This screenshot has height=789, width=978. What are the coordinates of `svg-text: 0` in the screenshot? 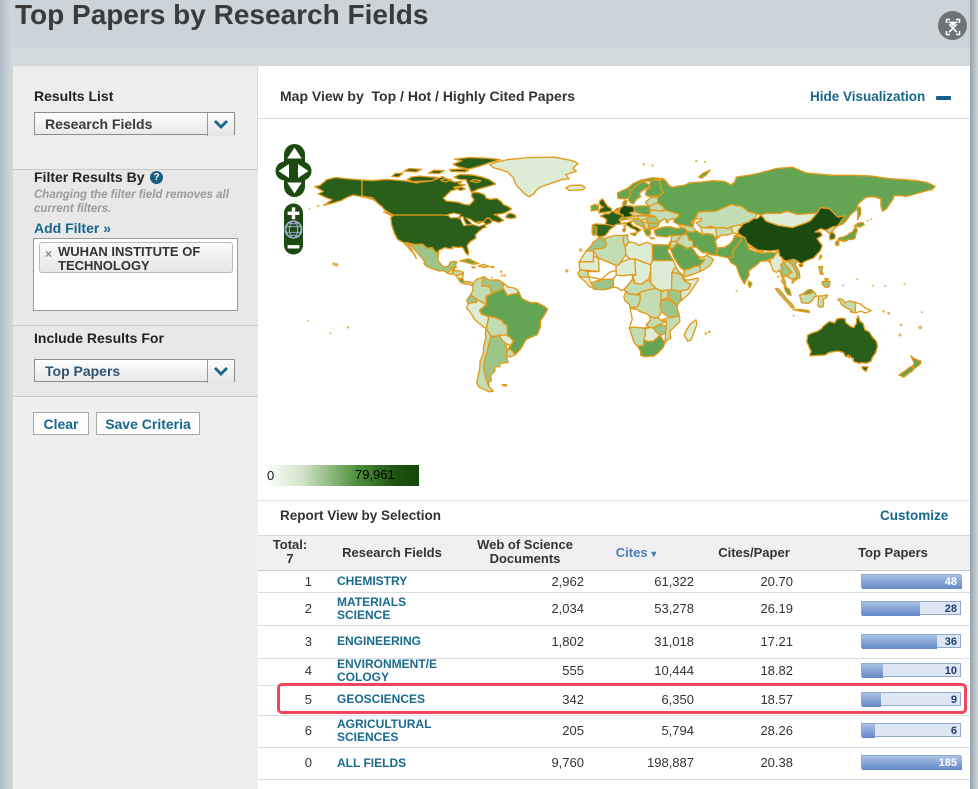 It's located at (270, 475).